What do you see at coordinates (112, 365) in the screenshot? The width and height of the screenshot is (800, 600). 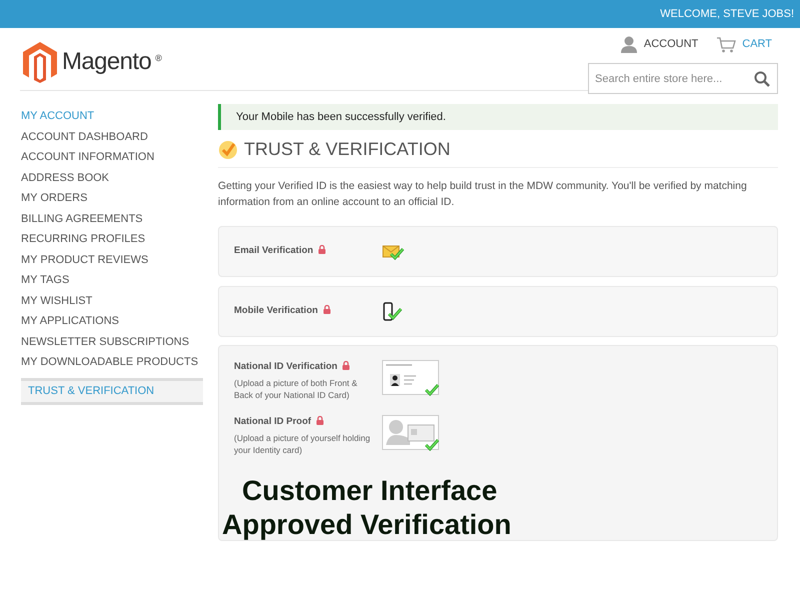 I see `sidebar-item: MY DOWNLOADABLE PRODUCTS` at bounding box center [112, 365].